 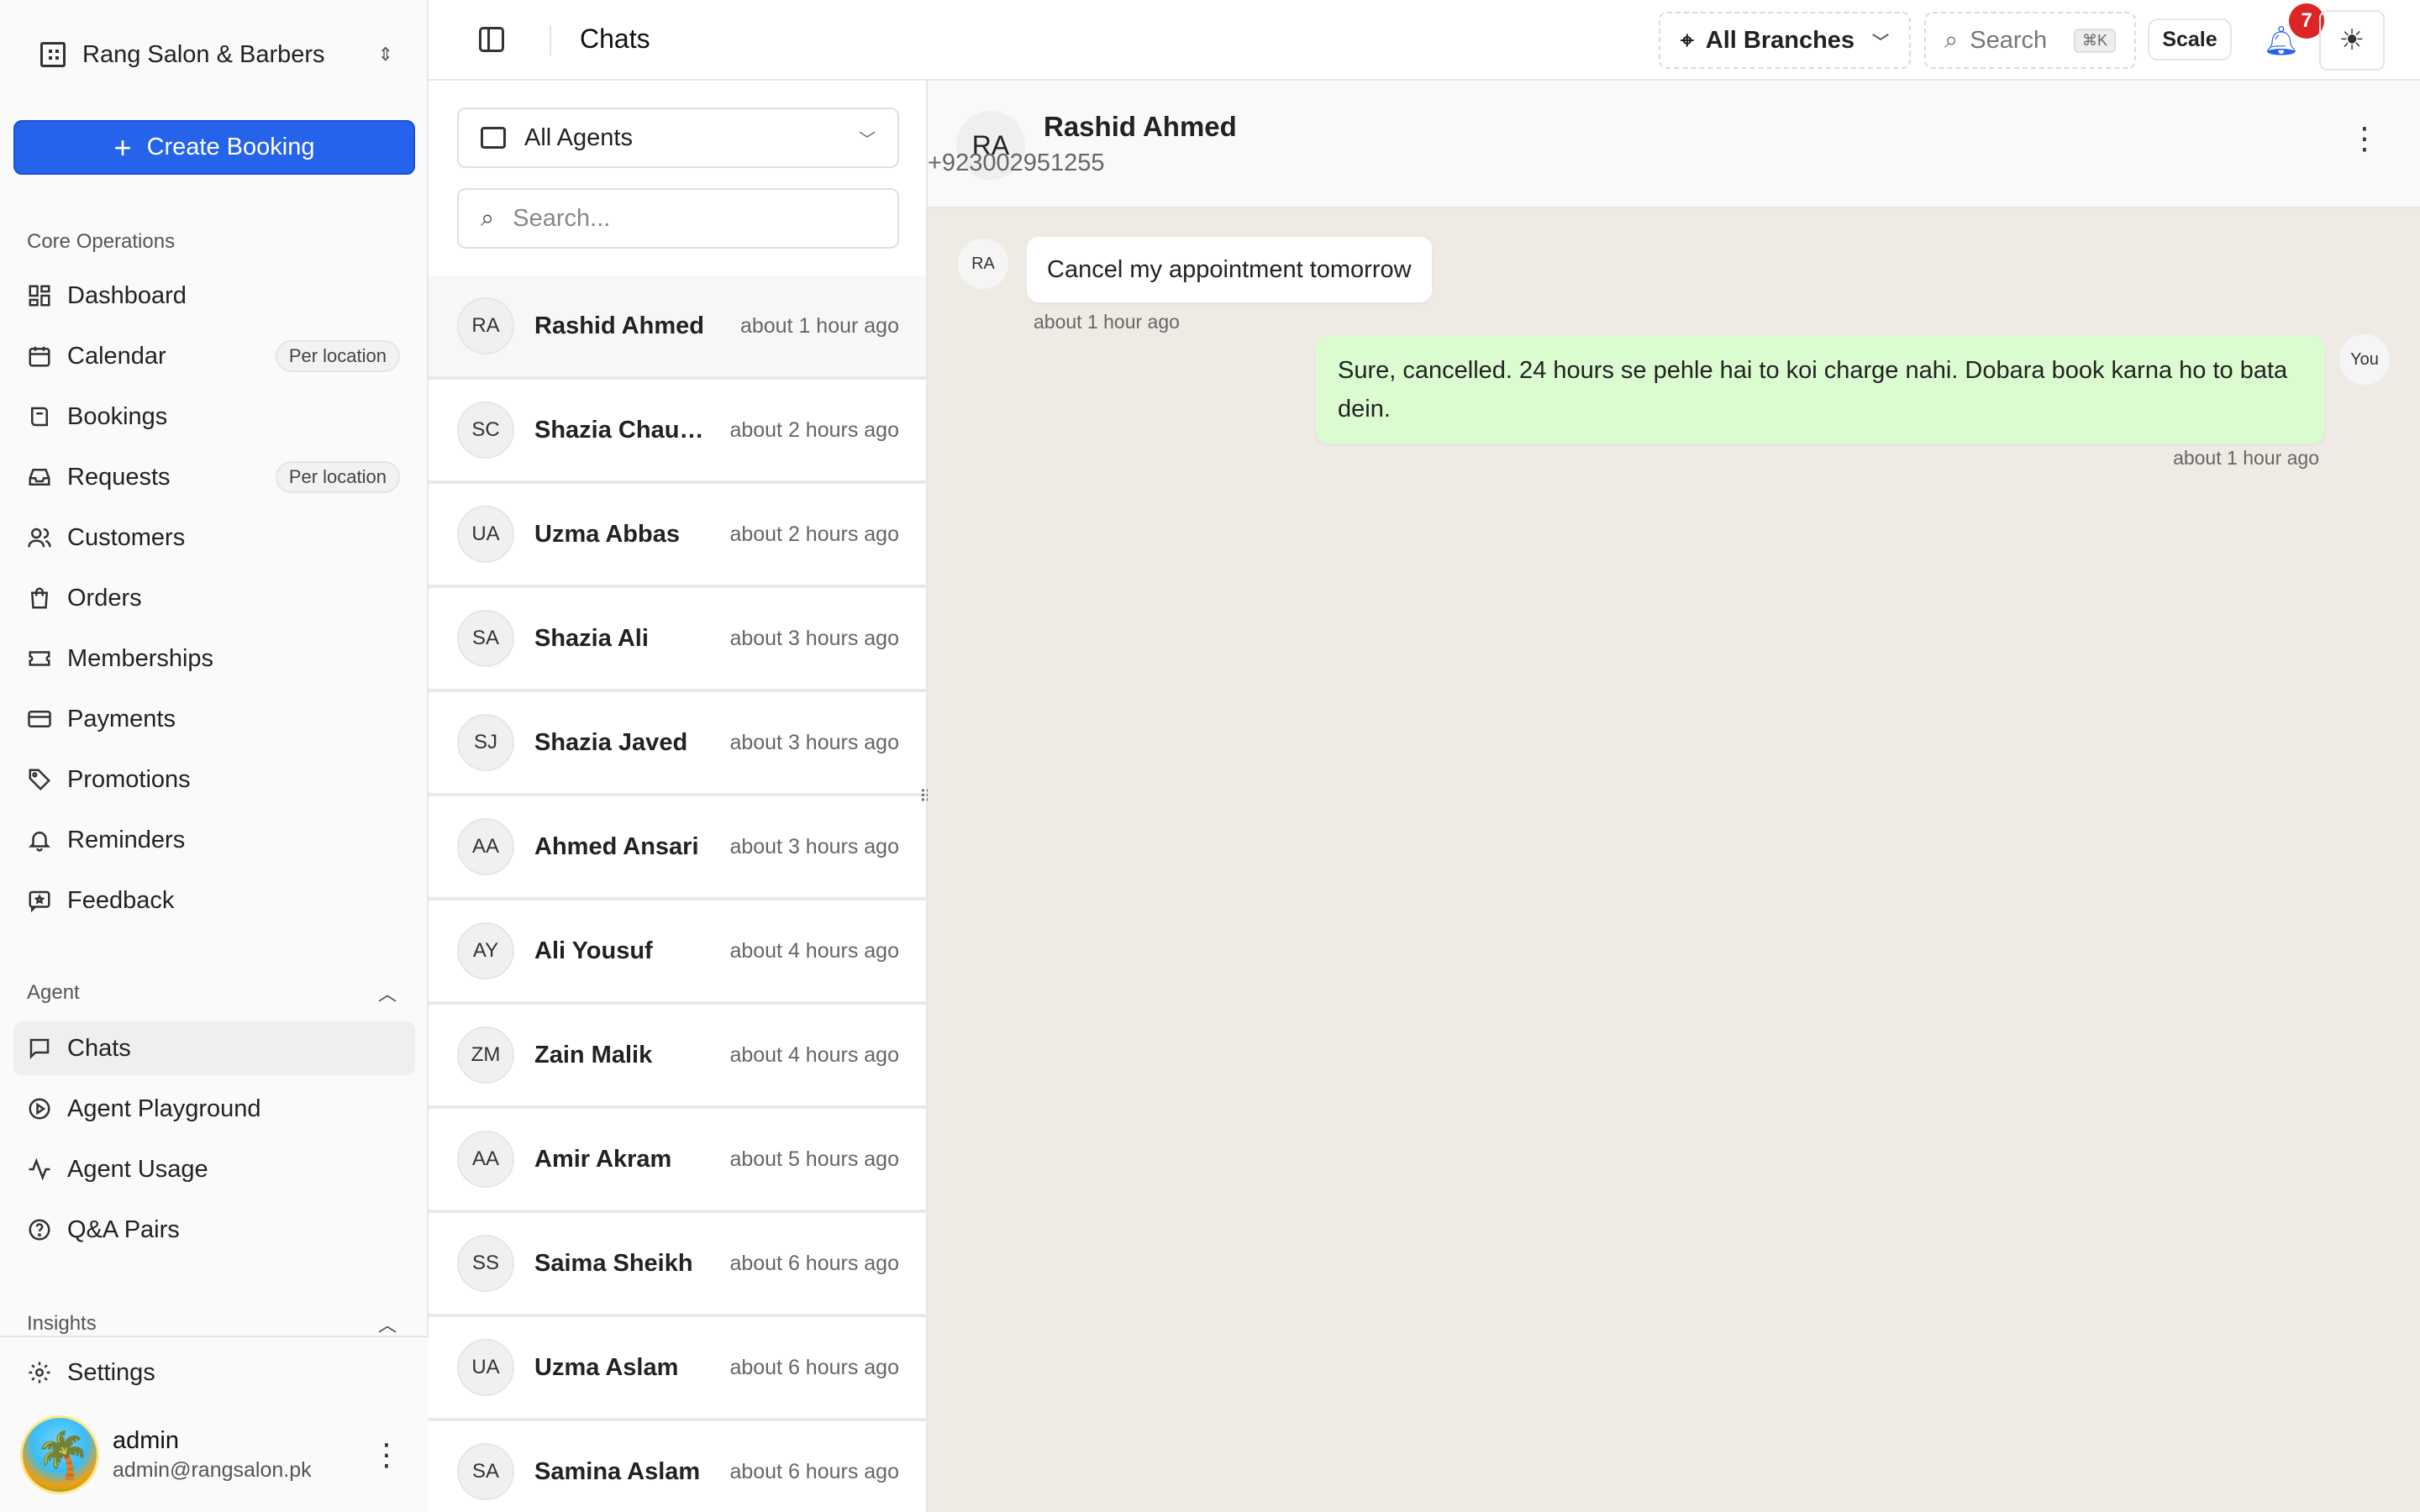 I want to click on ticket-icon, so click(x=39, y=658).